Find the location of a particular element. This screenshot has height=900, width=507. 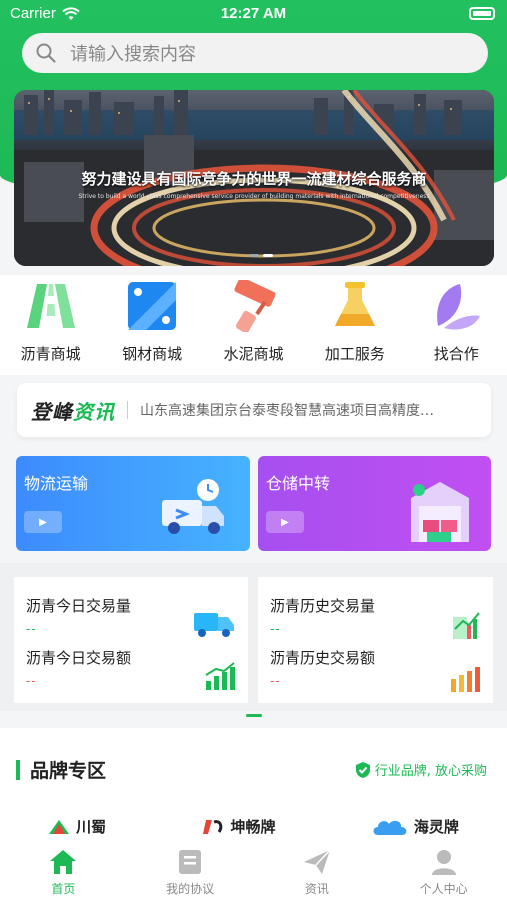

carousel-dot is located at coordinates (254, 255).